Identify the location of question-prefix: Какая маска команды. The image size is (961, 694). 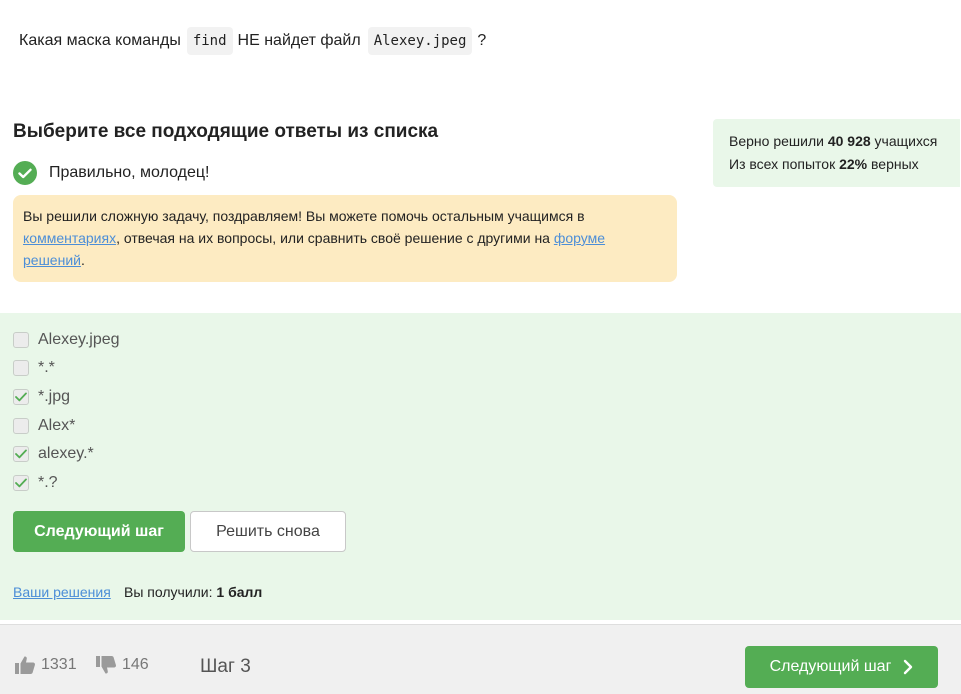
(100, 40).